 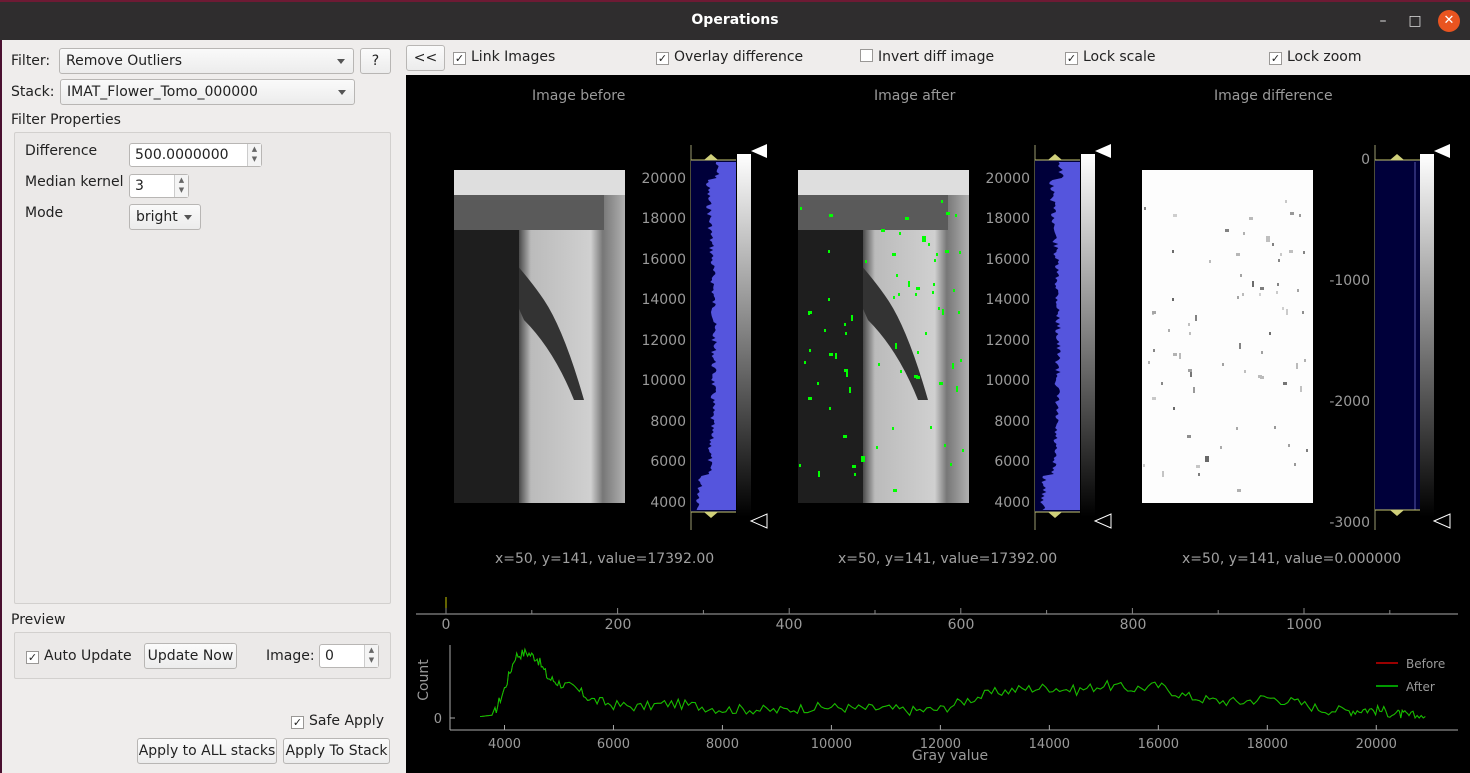 I want to click on collapse-panel-button: <<, so click(x=425, y=58).